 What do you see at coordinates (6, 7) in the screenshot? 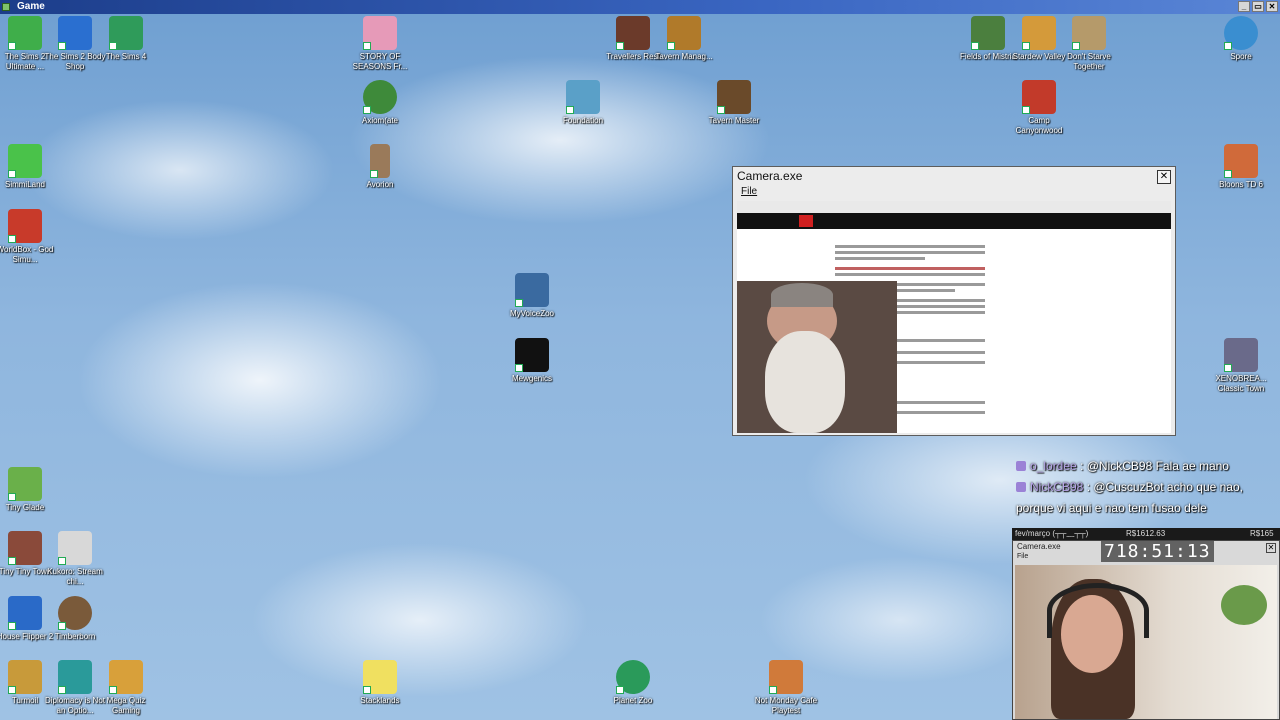
I see `app-icon` at bounding box center [6, 7].